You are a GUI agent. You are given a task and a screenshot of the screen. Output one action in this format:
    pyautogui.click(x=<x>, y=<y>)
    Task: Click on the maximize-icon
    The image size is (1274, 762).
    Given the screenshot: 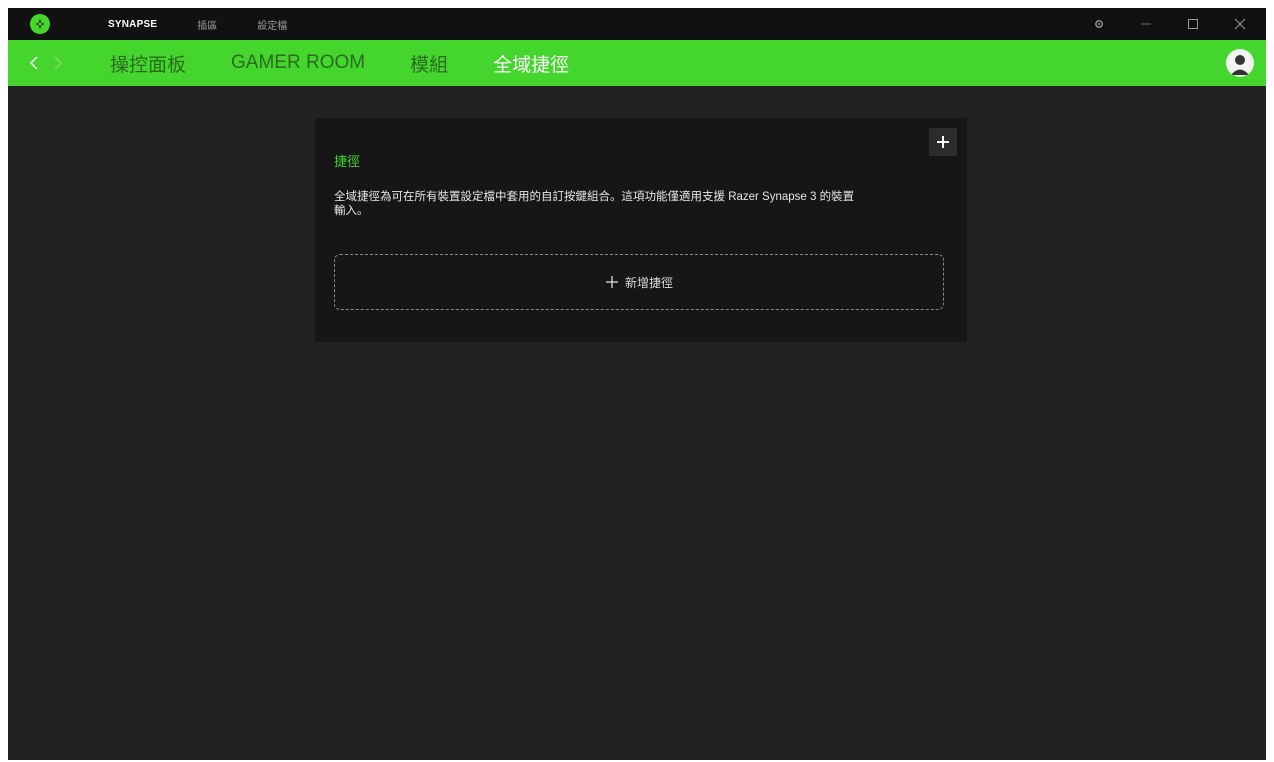 What is the action you would take?
    pyautogui.click(x=1193, y=24)
    